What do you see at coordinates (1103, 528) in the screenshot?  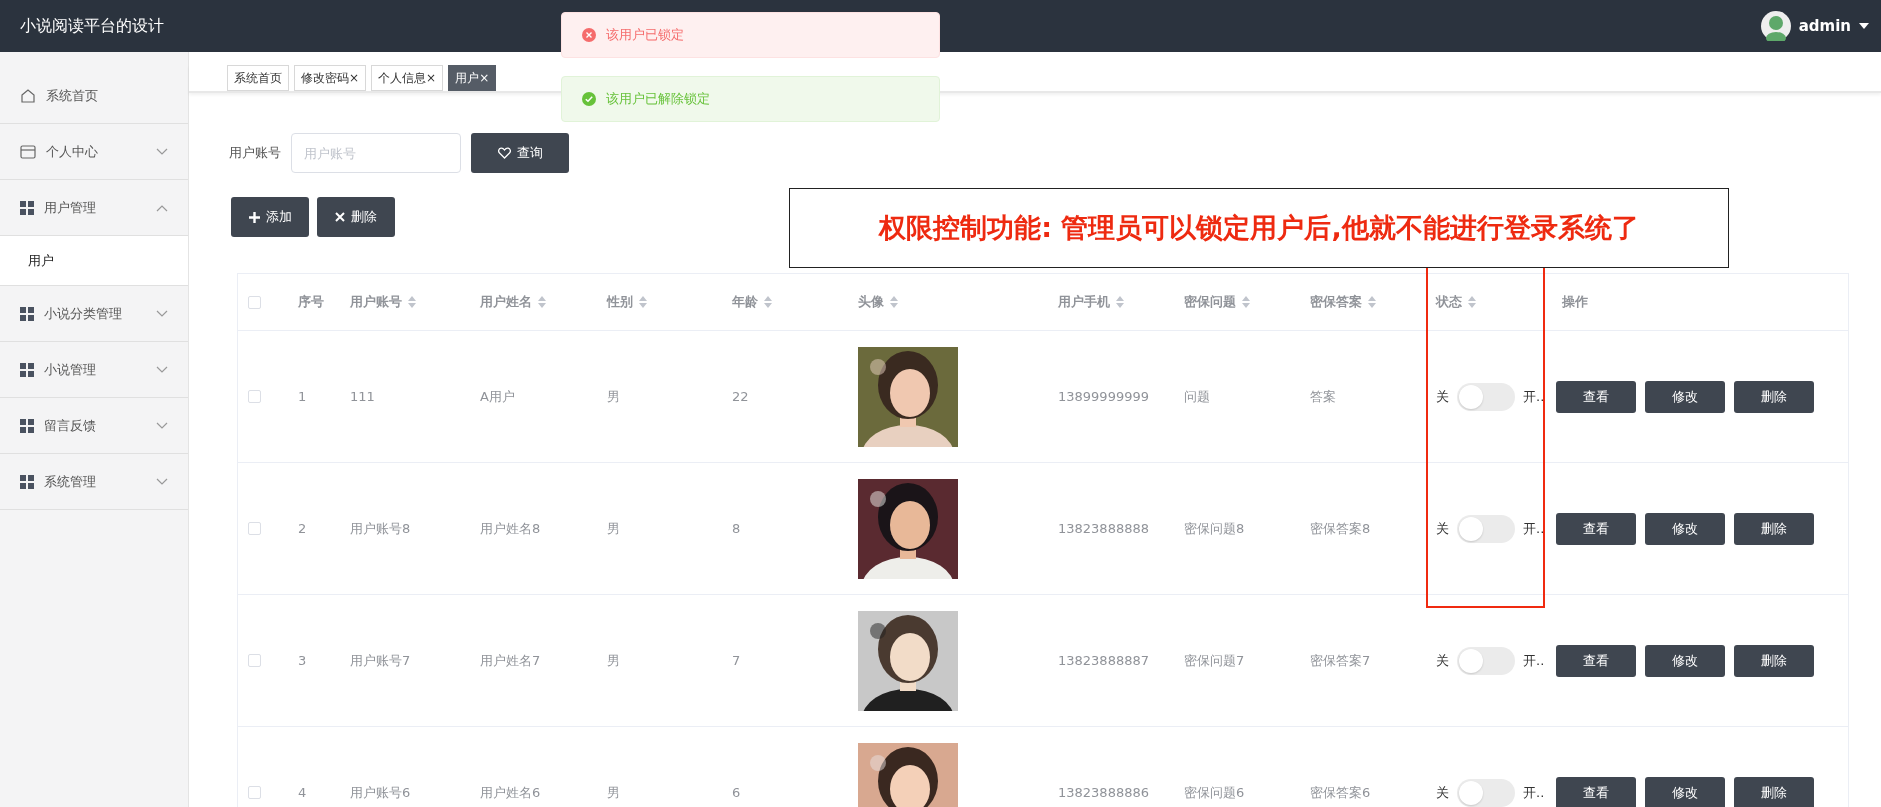 I see `table-cell-text: 13823888888` at bounding box center [1103, 528].